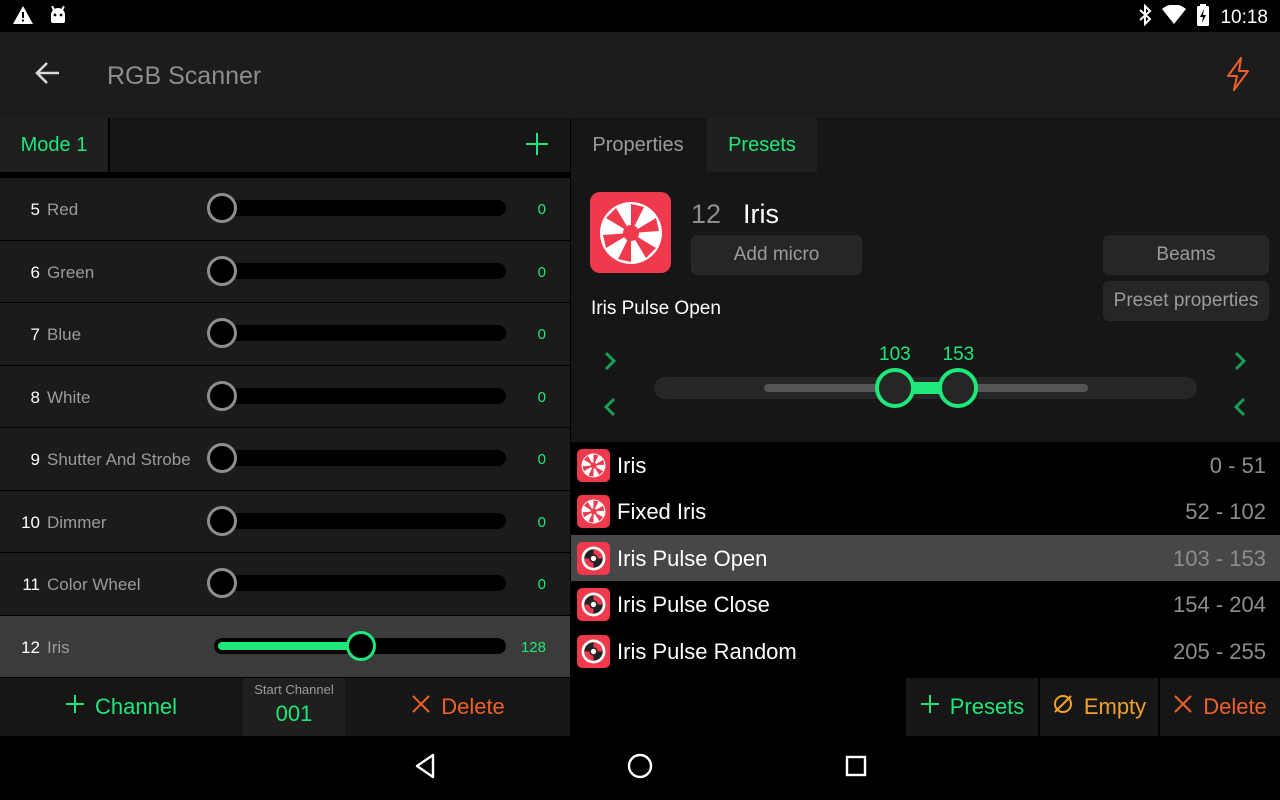 The height and width of the screenshot is (800, 1280). Describe the element at coordinates (662, 512) in the screenshot. I see `preset-name: Fixed Iris` at that location.